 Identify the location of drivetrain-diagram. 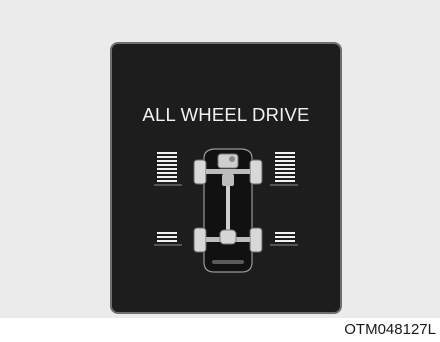
(226, 210).